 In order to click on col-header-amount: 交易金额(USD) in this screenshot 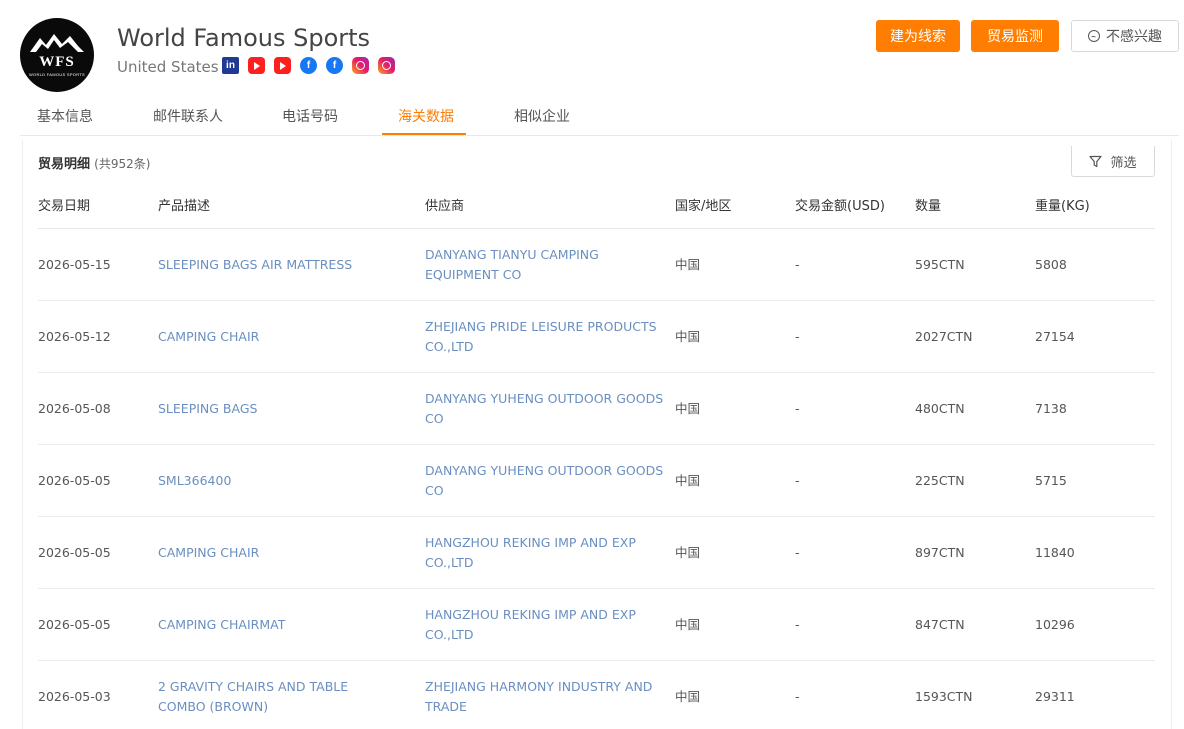, I will do `click(840, 206)`.